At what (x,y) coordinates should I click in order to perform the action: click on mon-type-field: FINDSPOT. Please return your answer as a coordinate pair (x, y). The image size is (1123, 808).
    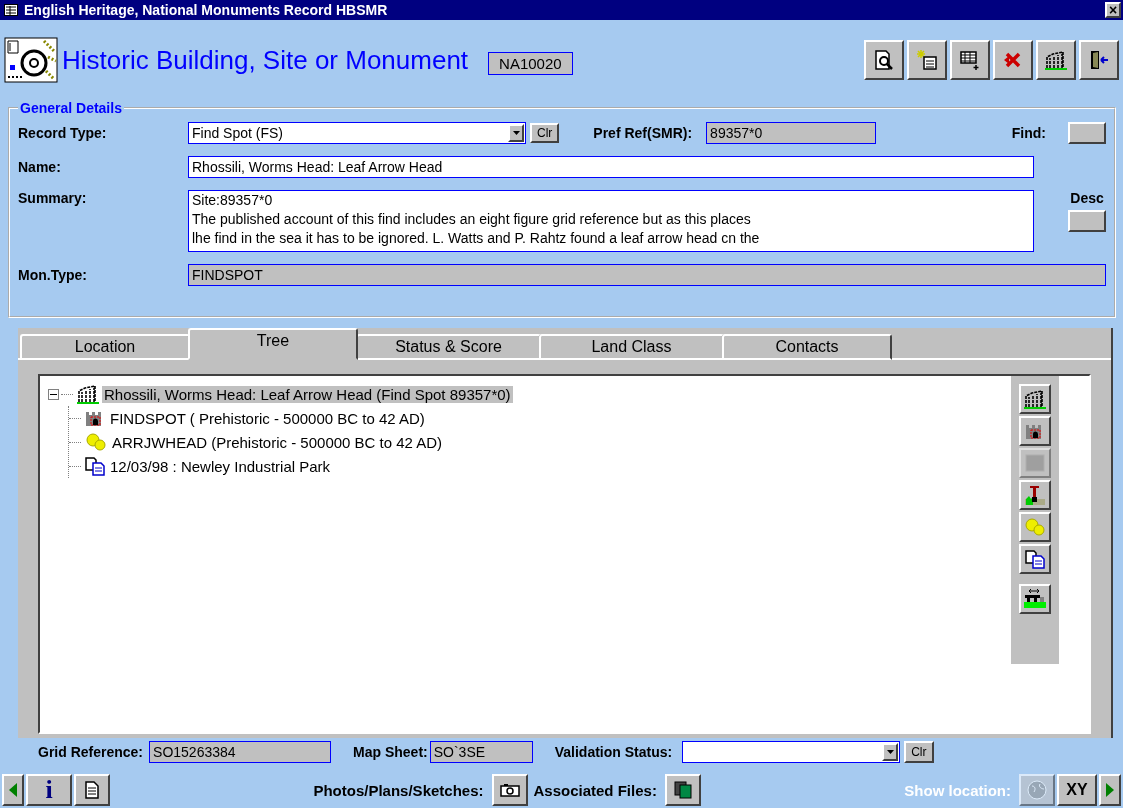
    Looking at the image, I should click on (647, 275).